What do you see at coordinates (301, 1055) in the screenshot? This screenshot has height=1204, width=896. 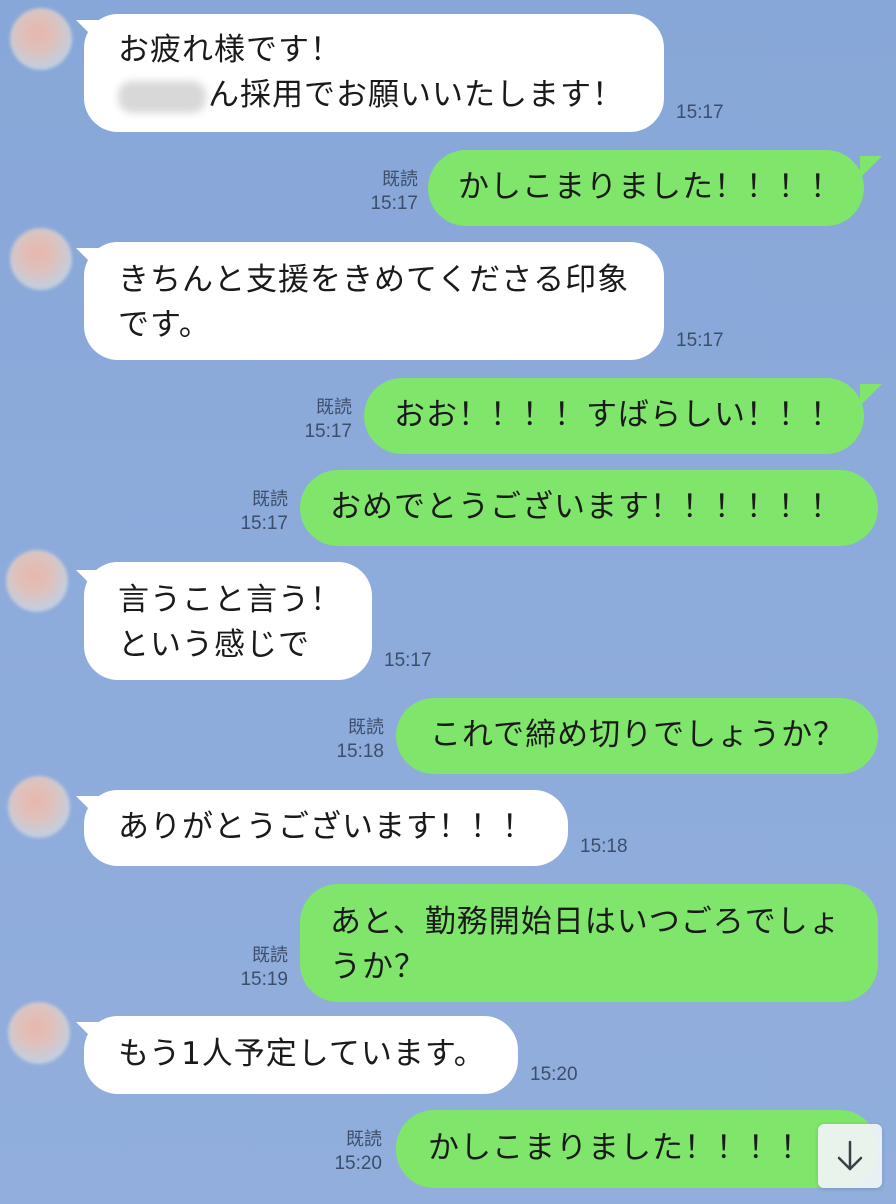 I see `message-bubble-incoming: もう1人予定しています。` at bounding box center [301, 1055].